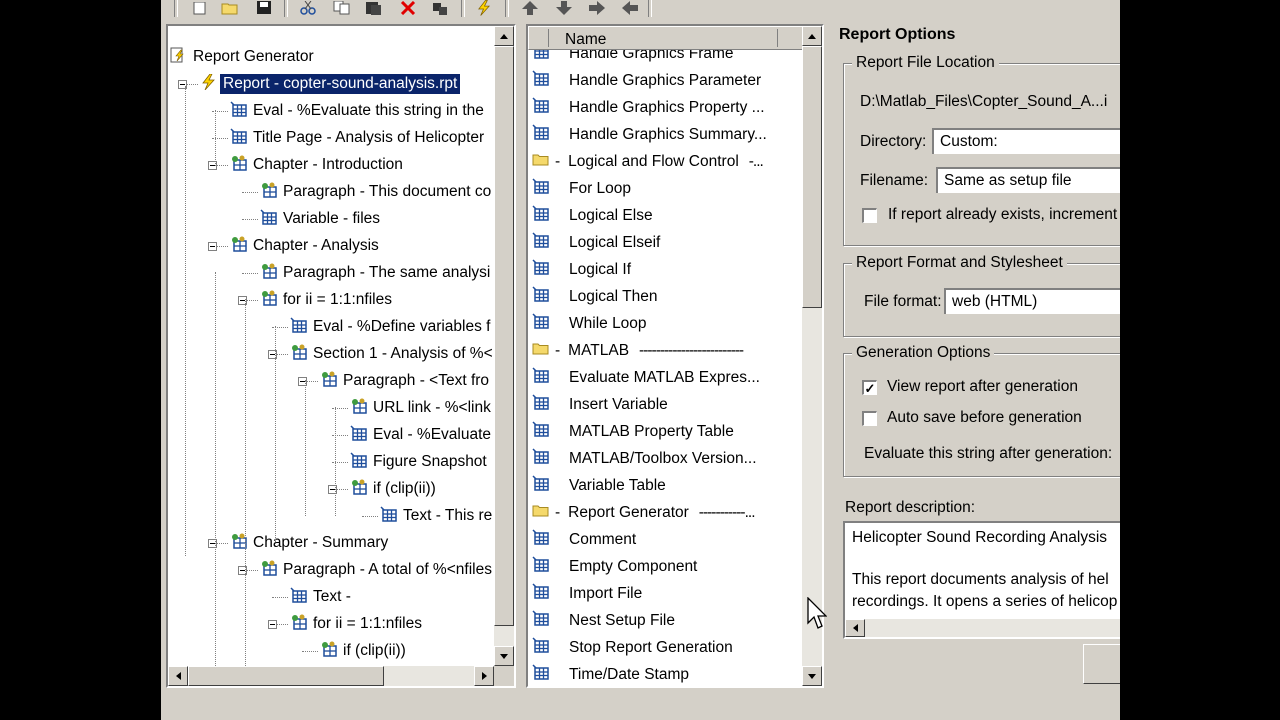  Describe the element at coordinates (600, 404) in the screenshot. I see `list-item: Insert Variable` at that location.